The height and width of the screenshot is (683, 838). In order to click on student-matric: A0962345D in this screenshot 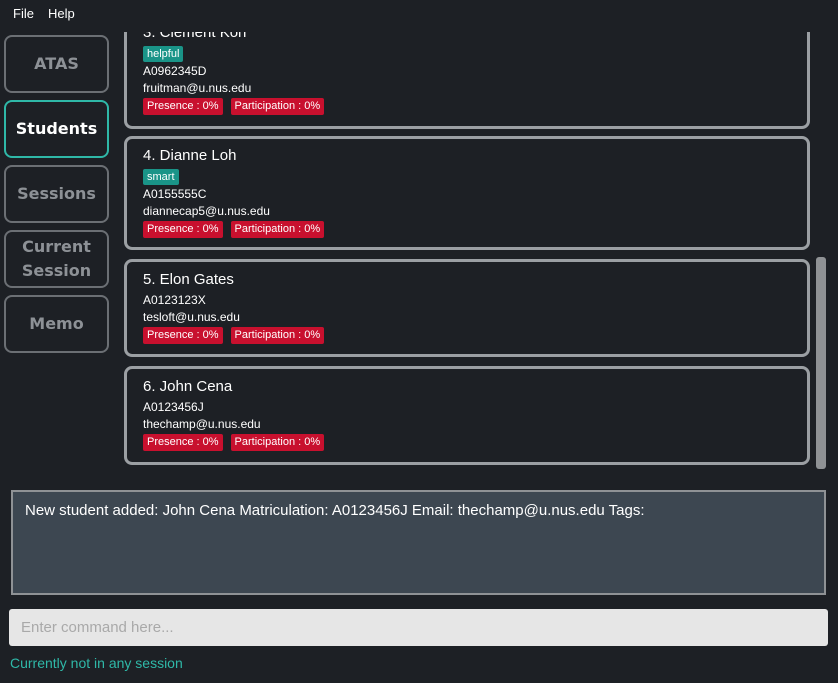, I will do `click(175, 71)`.